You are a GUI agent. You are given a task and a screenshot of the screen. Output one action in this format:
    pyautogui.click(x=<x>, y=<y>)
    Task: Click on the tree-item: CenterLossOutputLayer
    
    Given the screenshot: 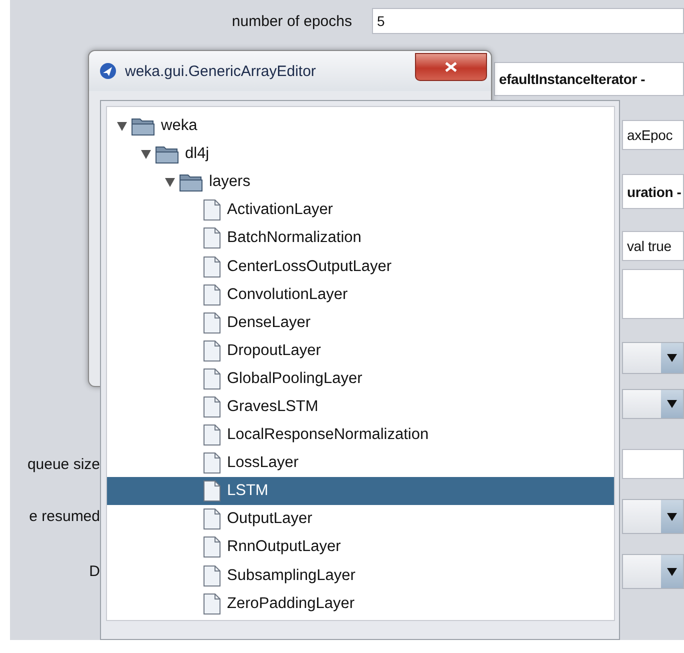 What is the action you would take?
    pyautogui.click(x=360, y=266)
    